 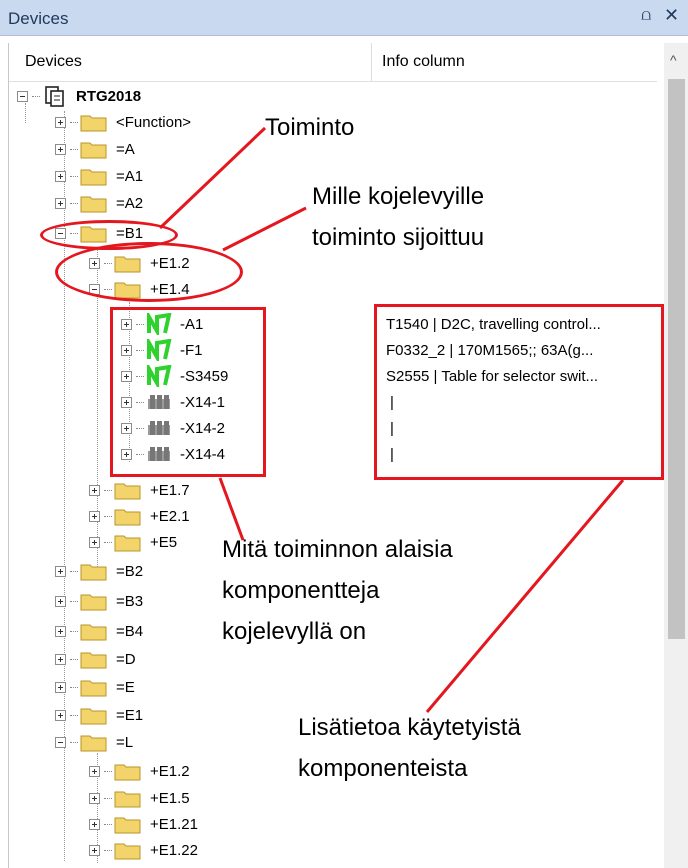 What do you see at coordinates (398, 196) in the screenshot?
I see `annotation-mille-line1: Mille kojelevyille` at bounding box center [398, 196].